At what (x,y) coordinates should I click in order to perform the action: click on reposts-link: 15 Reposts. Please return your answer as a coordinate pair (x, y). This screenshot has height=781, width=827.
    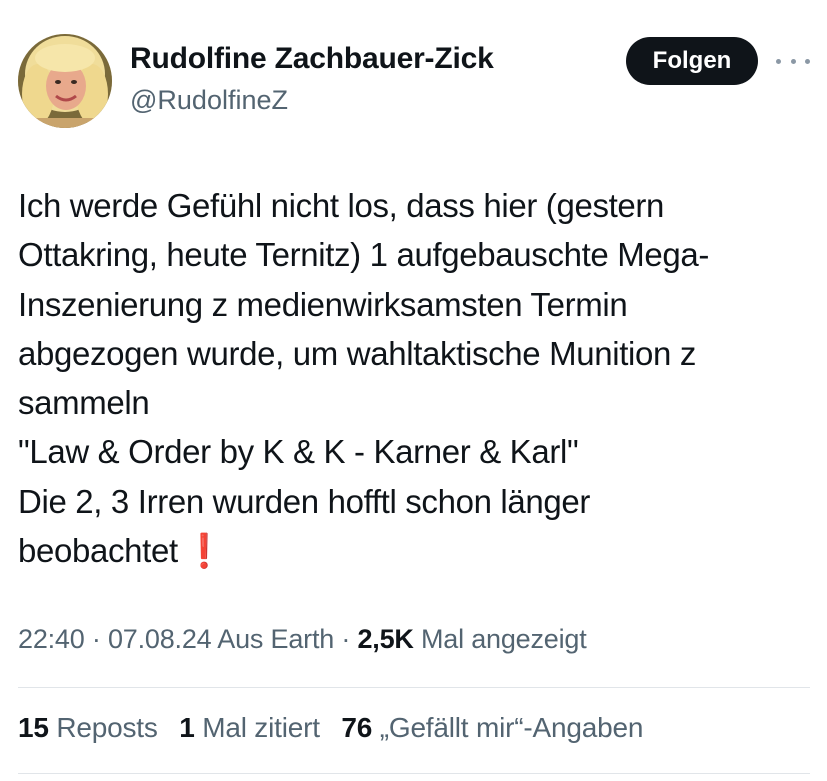
    Looking at the image, I should click on (88, 727).